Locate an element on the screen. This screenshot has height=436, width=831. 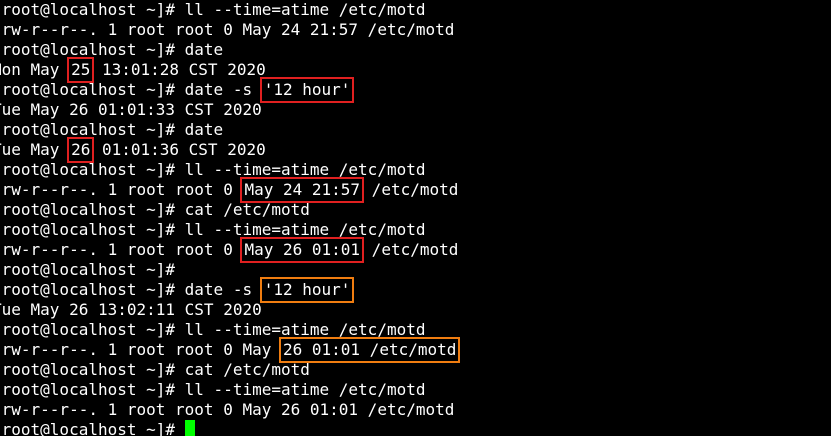
highlight-box-red: '12 hour' is located at coordinates (307, 90).